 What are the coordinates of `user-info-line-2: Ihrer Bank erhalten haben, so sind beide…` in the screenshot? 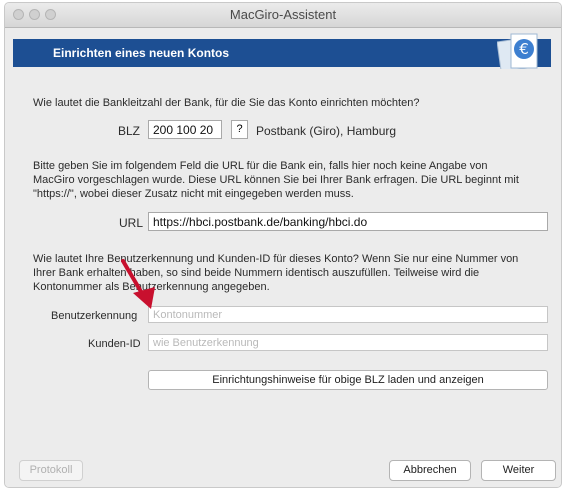 It's located at (256, 273).